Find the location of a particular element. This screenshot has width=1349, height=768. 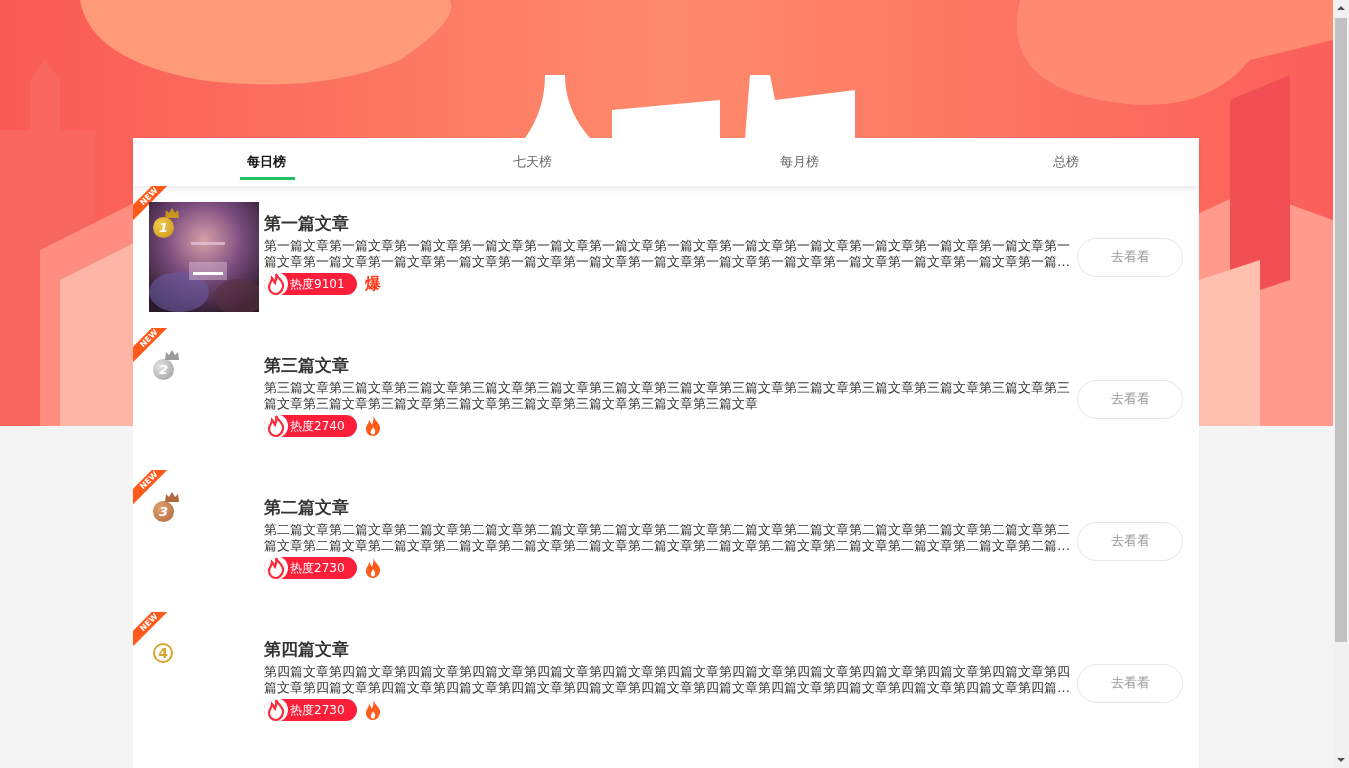

crown-icon is located at coordinates (172, 497).